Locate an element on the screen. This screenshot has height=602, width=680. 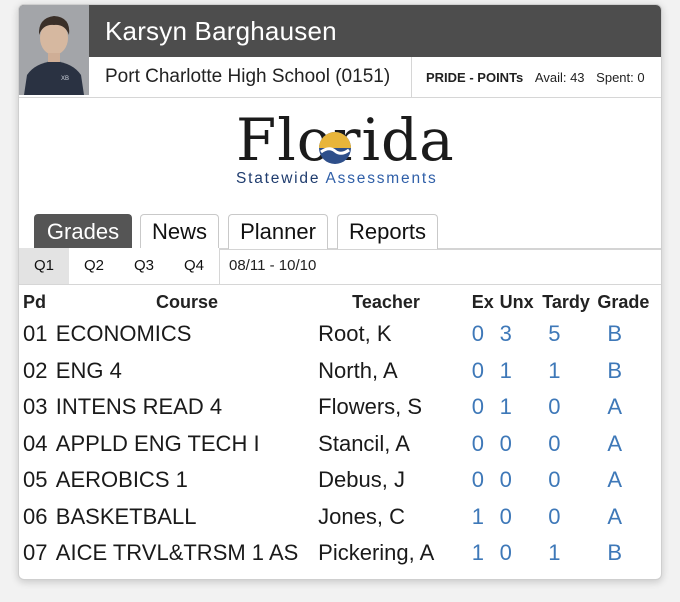
teacher: Debus, J is located at coordinates (361, 480).